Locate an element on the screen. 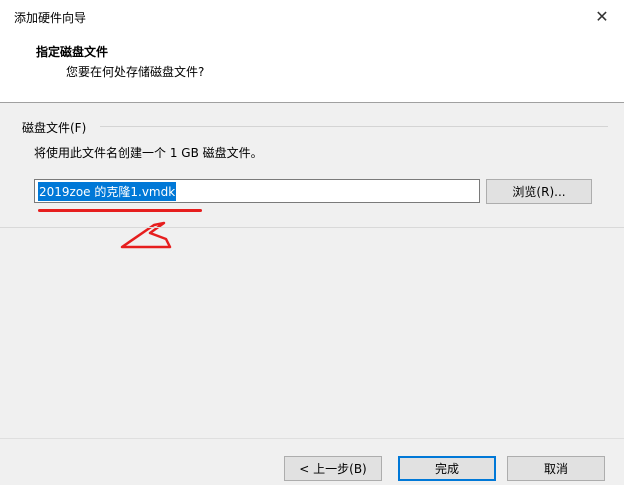  close-icon: ✕ is located at coordinates (602, 16).